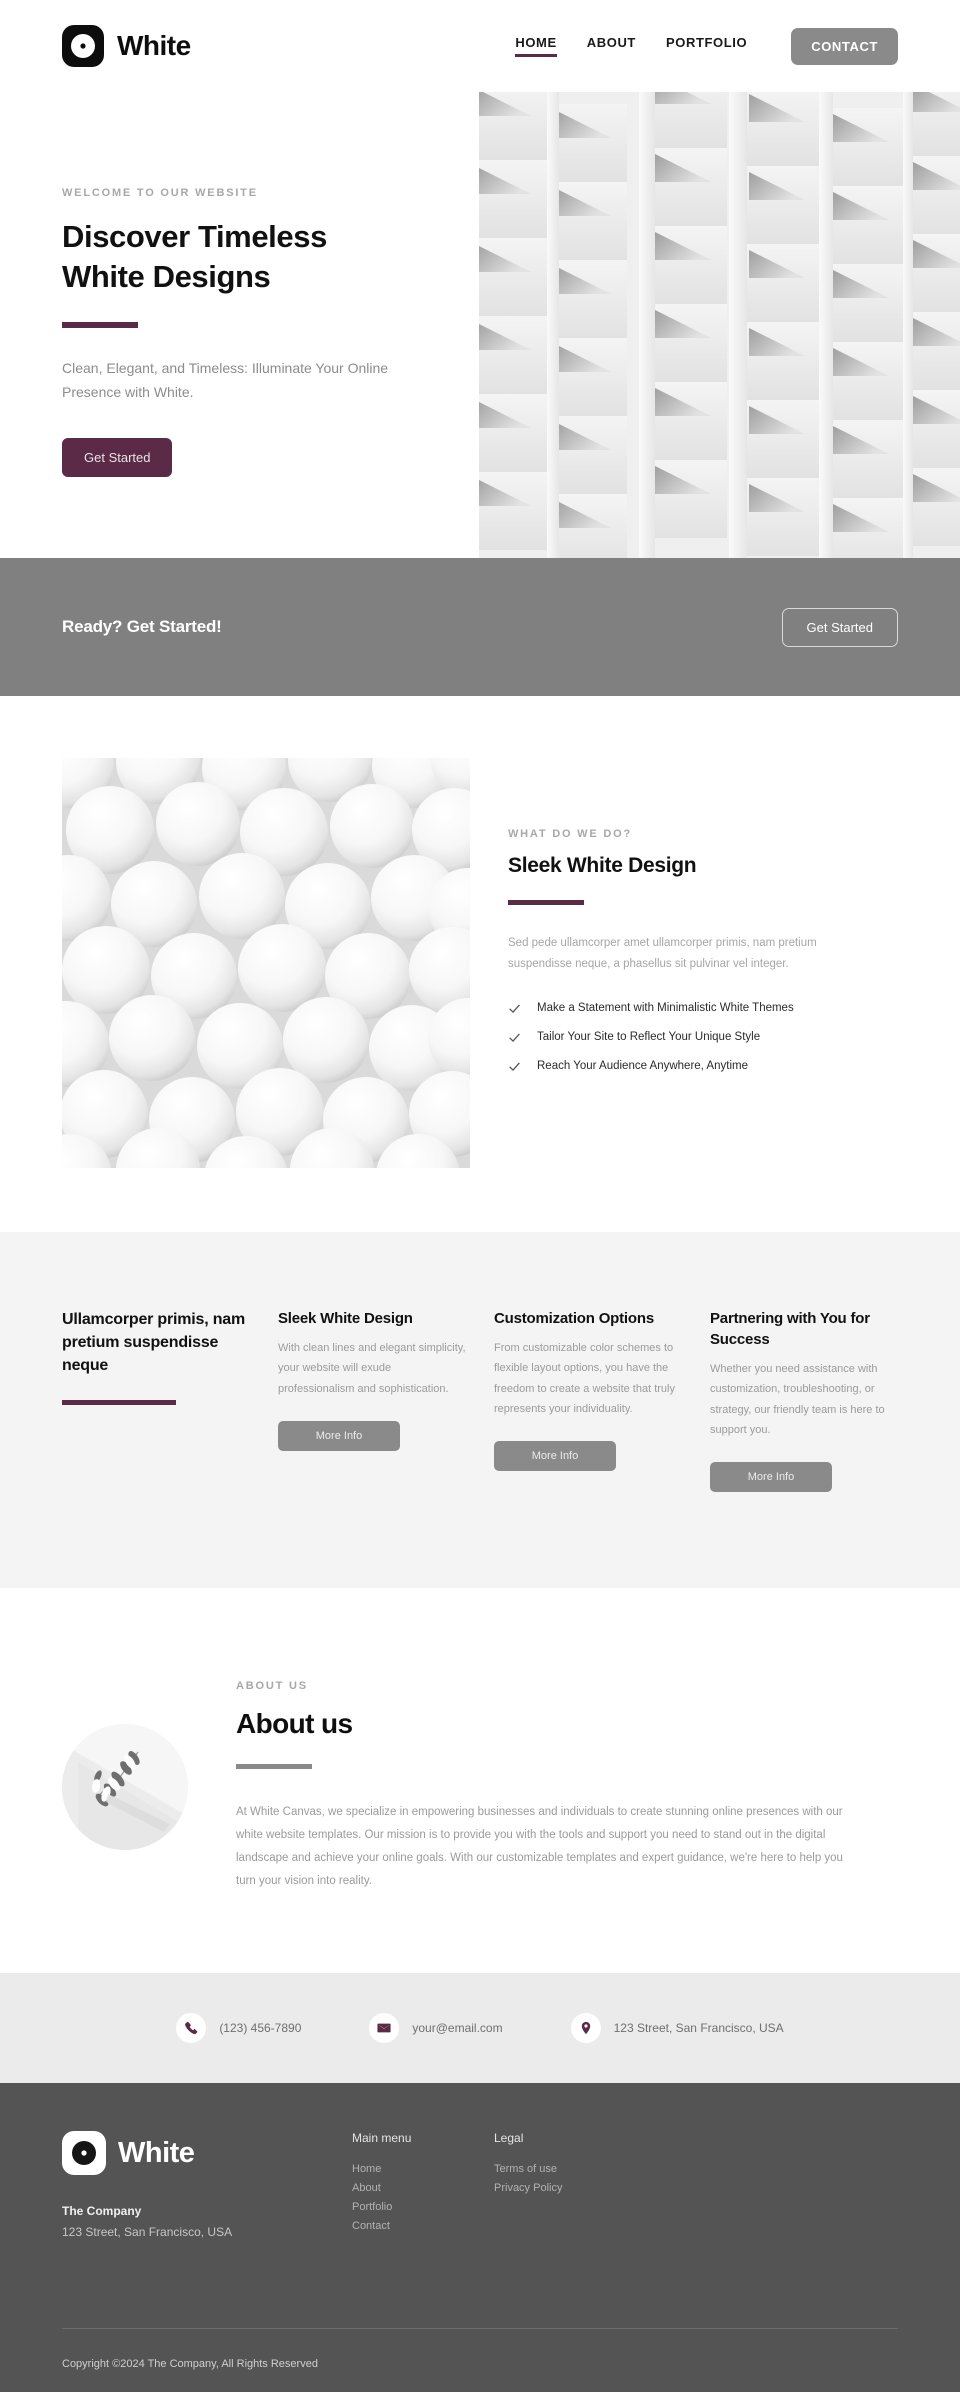 The width and height of the screenshot is (960, 2392). What do you see at coordinates (565, 2188) in the screenshot?
I see `footer-link-privacy: Privacy Policy` at bounding box center [565, 2188].